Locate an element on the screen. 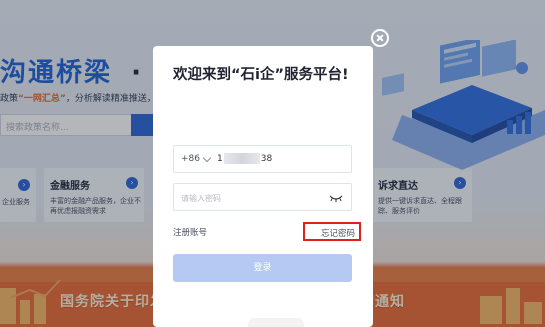  close-icon is located at coordinates (380, 38).